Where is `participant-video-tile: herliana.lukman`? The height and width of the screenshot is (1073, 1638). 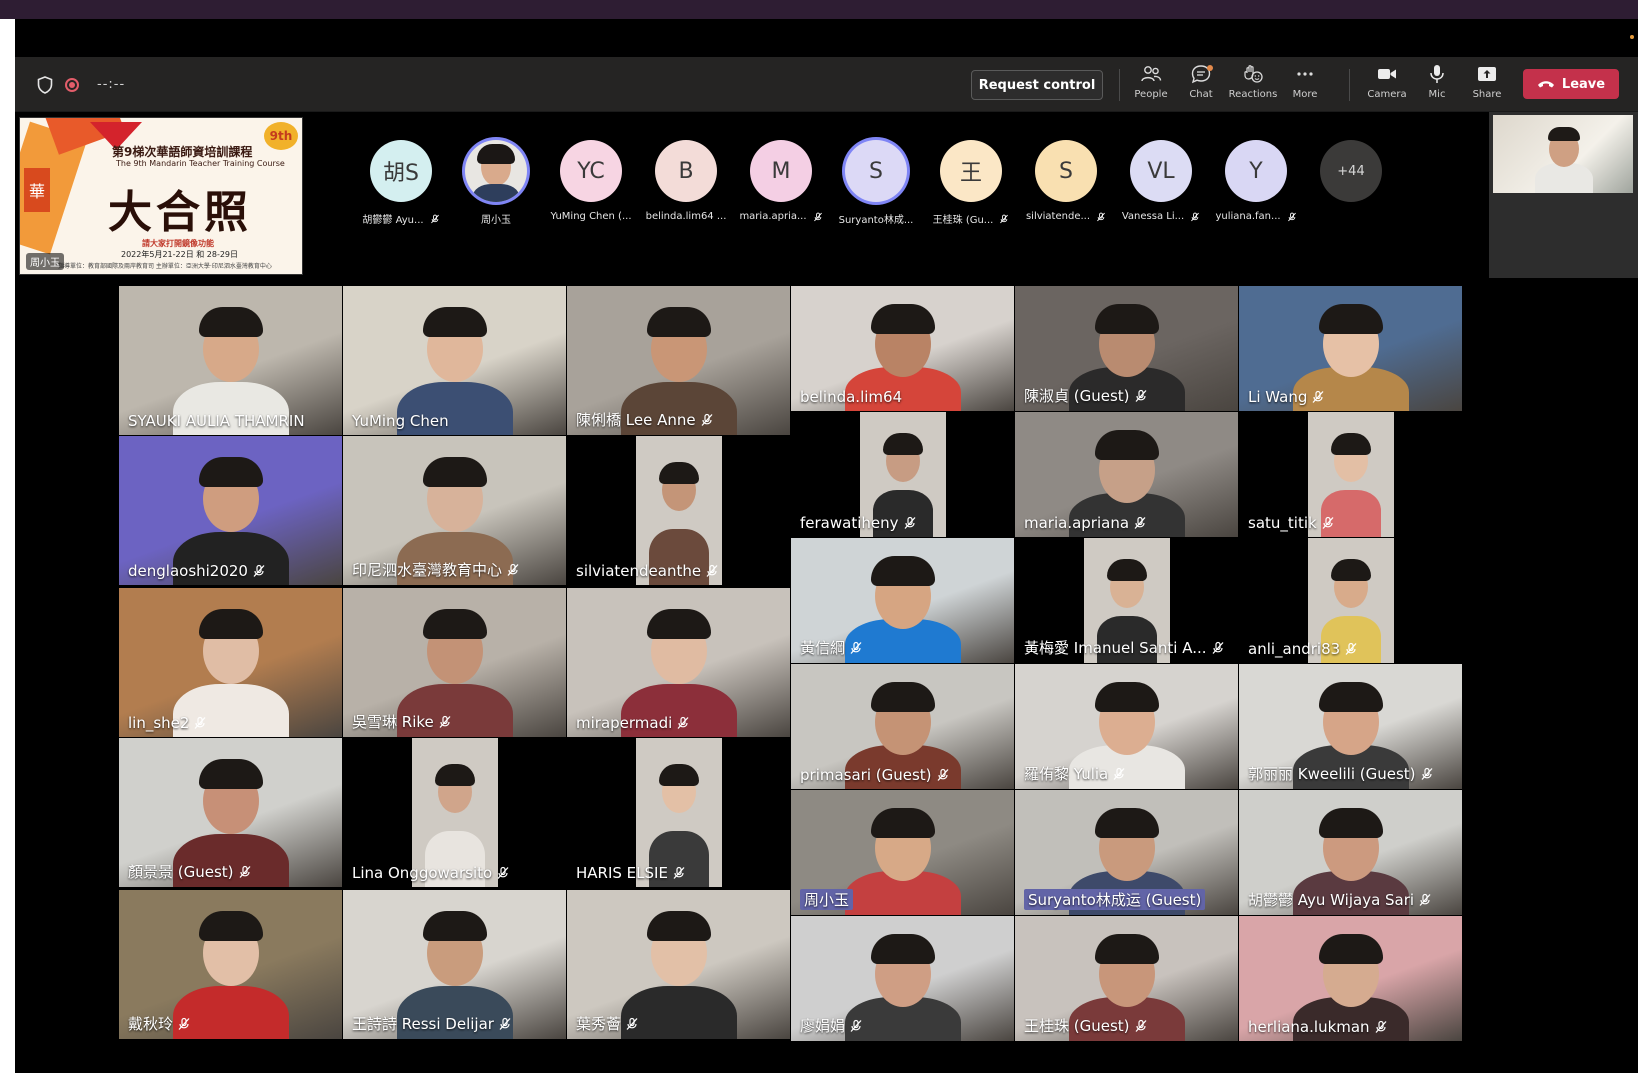 participant-video-tile: herliana.lukman is located at coordinates (1350, 978).